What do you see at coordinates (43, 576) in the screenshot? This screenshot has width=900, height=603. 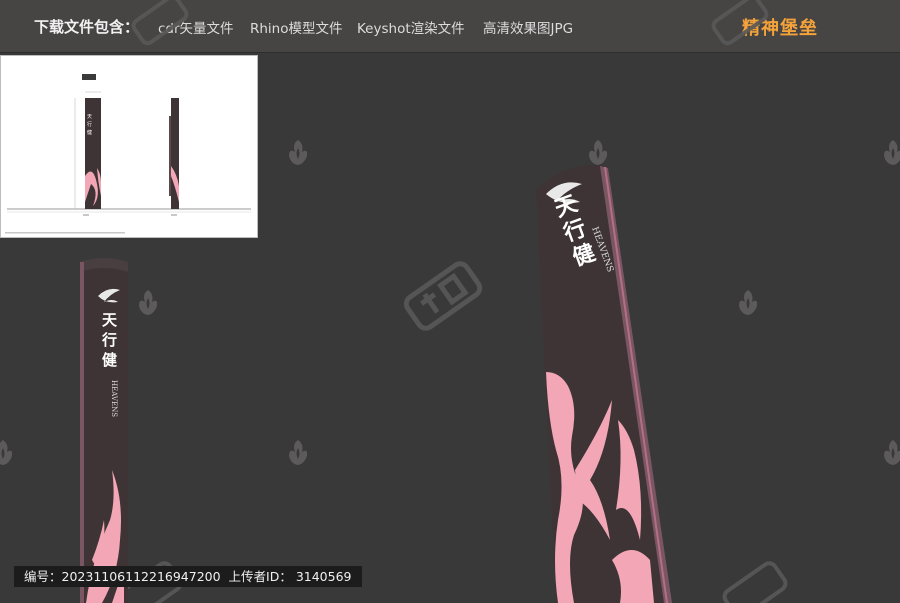 I see `id-label: 编号：` at bounding box center [43, 576].